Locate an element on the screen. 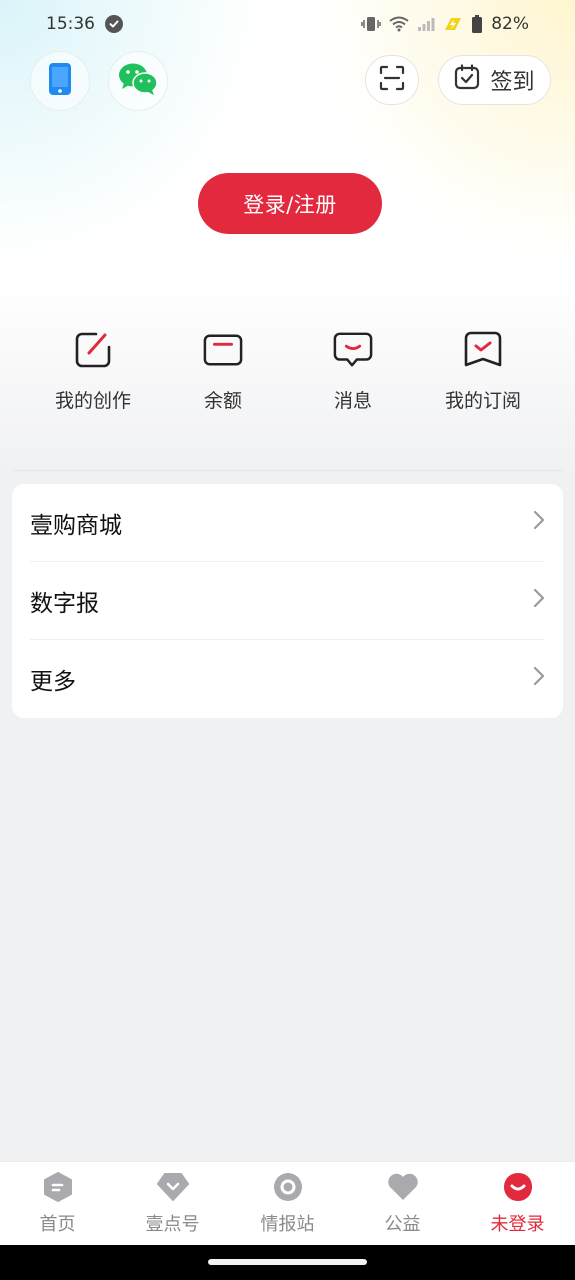 The image size is (575, 1280). tab-yidianhao: 壹点号 is located at coordinates (172, 1203).